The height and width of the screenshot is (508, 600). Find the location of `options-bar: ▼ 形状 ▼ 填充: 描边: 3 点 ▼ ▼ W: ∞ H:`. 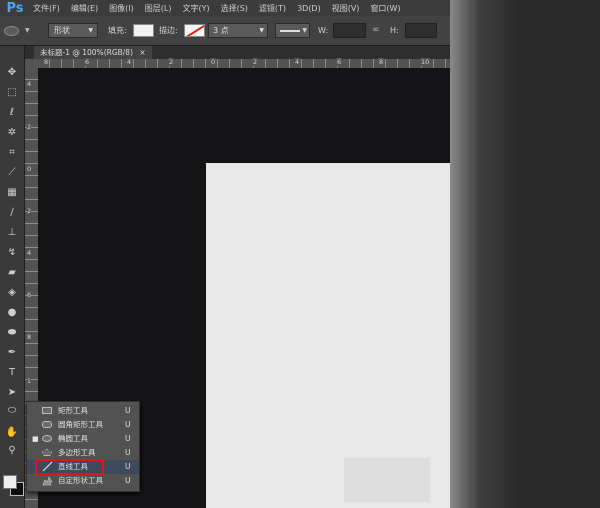

options-bar: ▼ 形状 ▼ 填充: 描边: 3 点 ▼ ▼ W: ∞ H: is located at coordinates (225, 31).